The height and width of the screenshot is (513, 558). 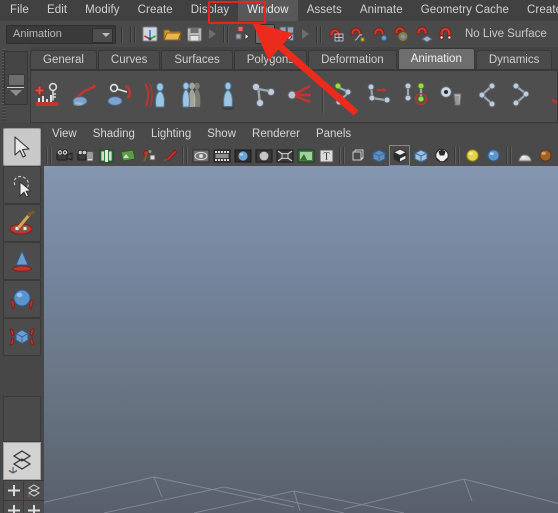 I want to click on save-scene-icon, so click(x=194, y=34).